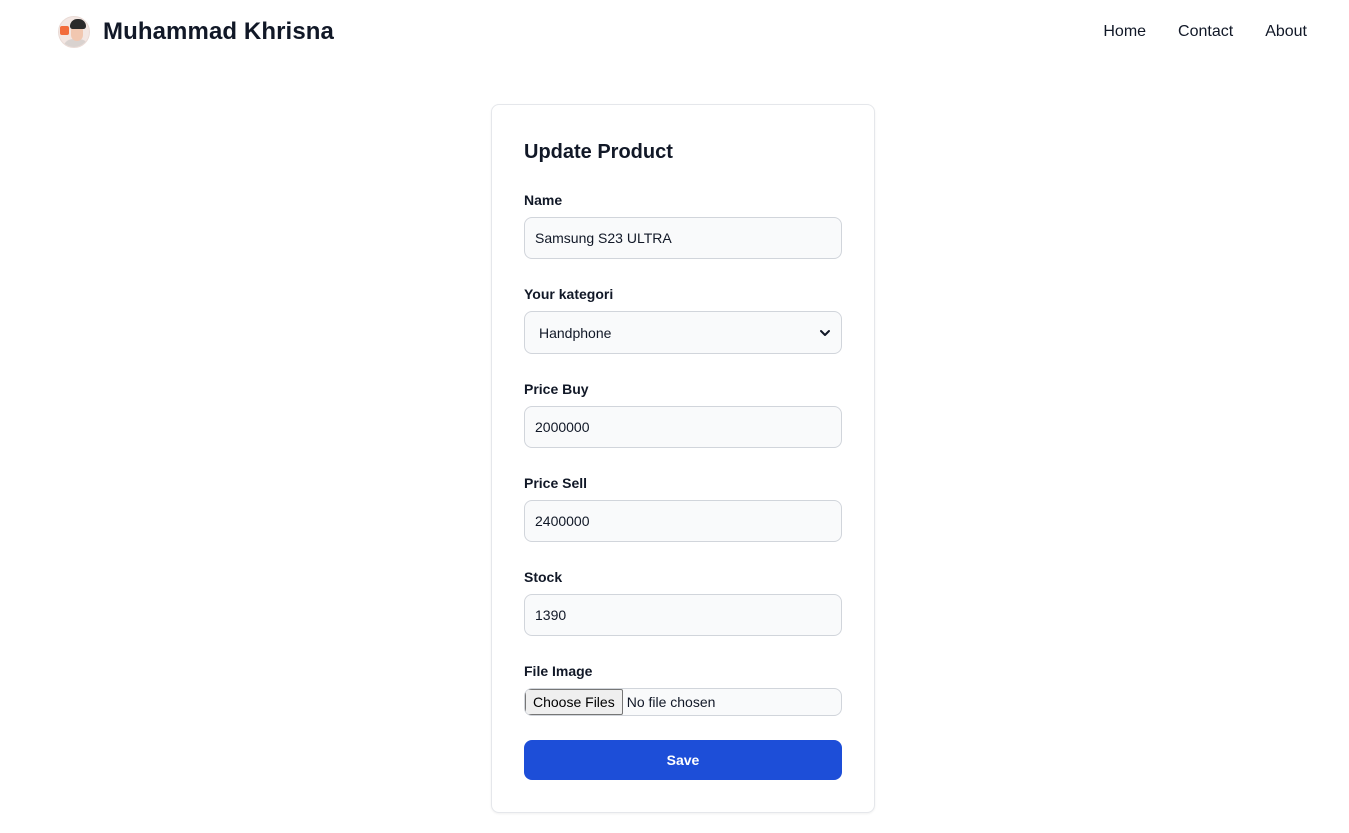  Describe the element at coordinates (556, 389) in the screenshot. I see `price-buy-label: Price Buy` at that location.